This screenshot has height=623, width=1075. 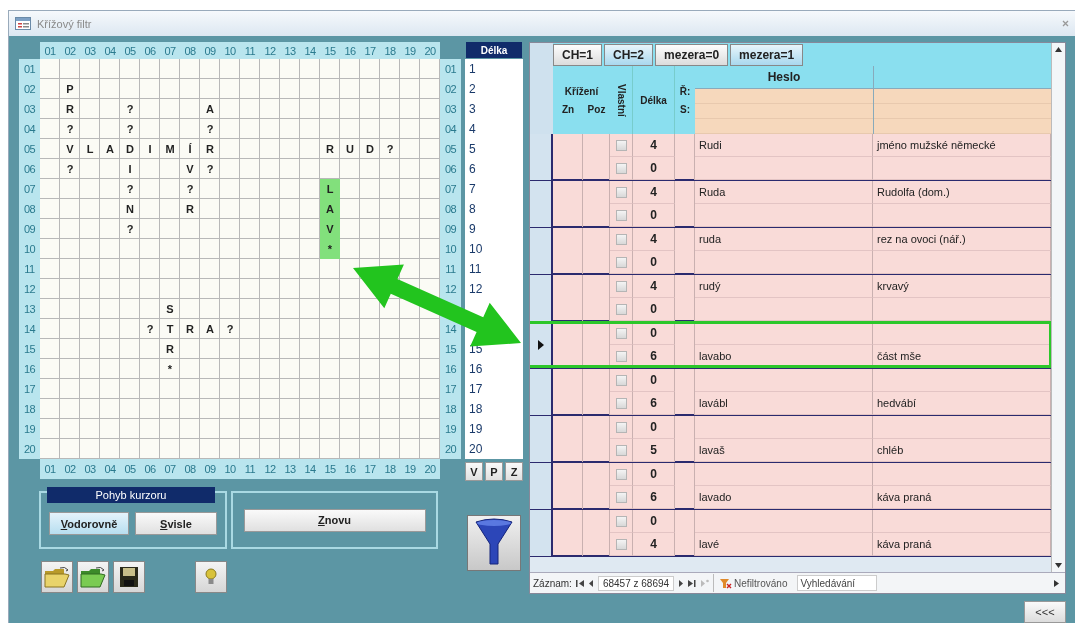 I want to click on length-option: 20, so click(x=476, y=449).